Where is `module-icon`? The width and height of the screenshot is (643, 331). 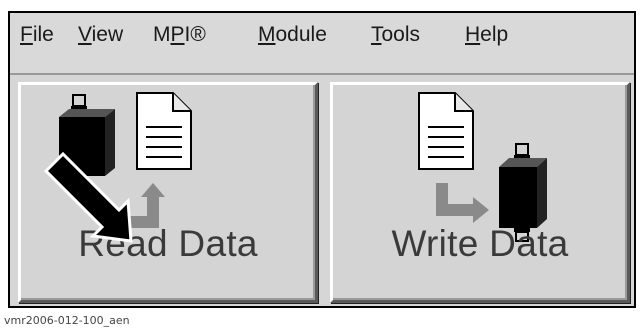 module-icon is located at coordinates (87, 142).